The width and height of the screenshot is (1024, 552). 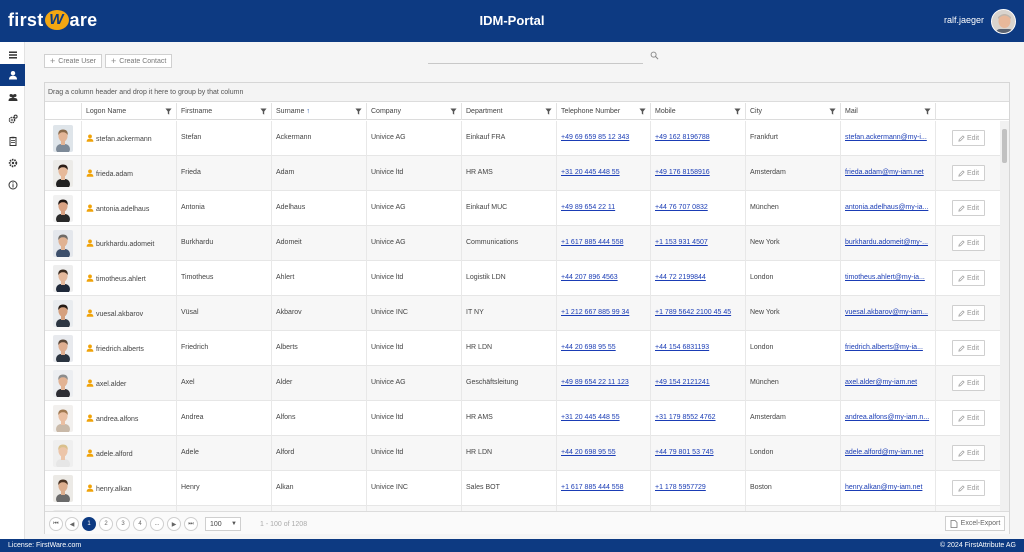 I want to click on mobile-link: +49 154 2121241, so click(x=682, y=382).